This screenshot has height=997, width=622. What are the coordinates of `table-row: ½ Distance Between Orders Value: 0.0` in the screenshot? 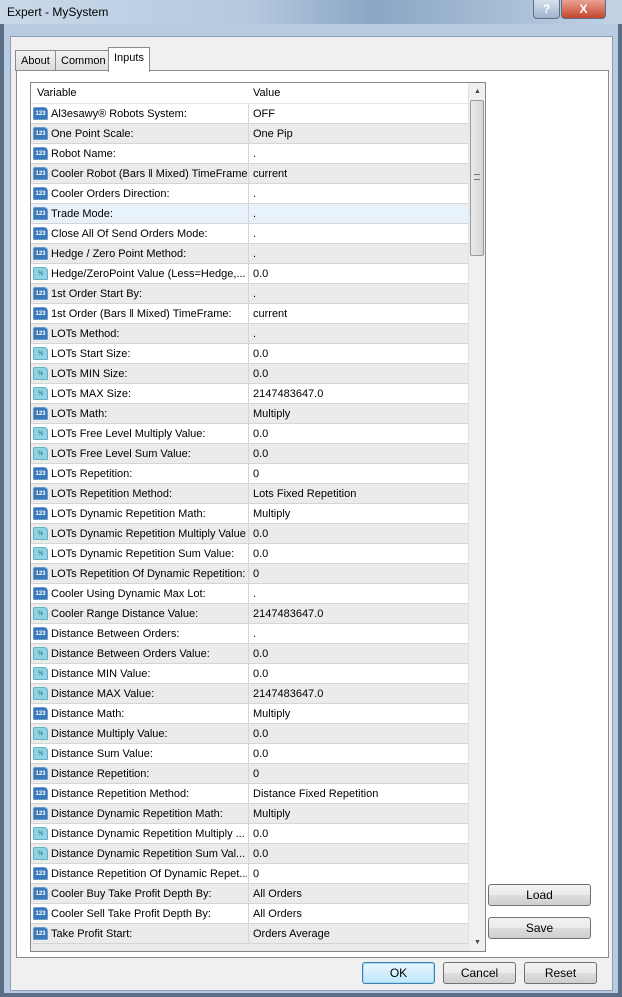 It's located at (249, 654).